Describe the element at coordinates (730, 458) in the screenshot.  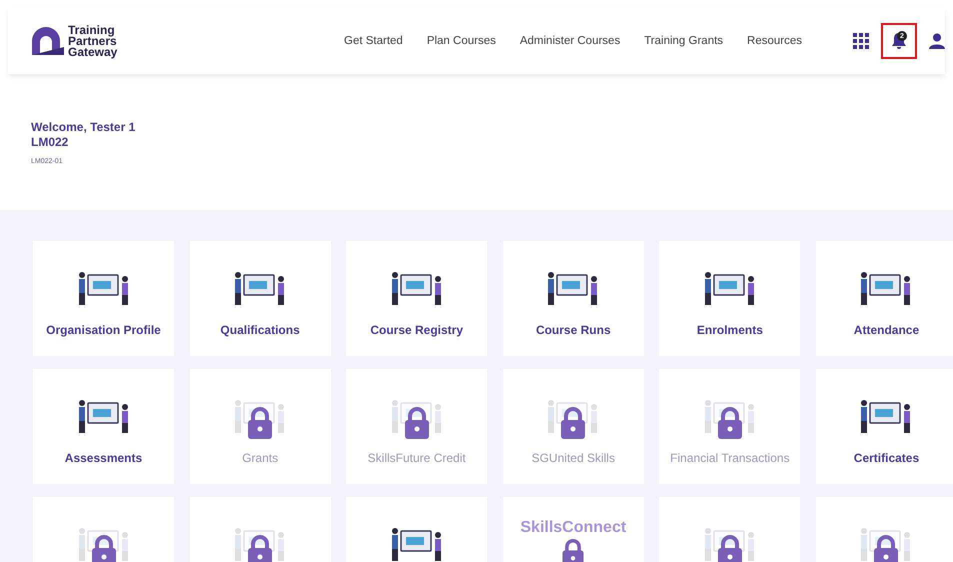
I see `tile-label: Financial Transactions` at that location.